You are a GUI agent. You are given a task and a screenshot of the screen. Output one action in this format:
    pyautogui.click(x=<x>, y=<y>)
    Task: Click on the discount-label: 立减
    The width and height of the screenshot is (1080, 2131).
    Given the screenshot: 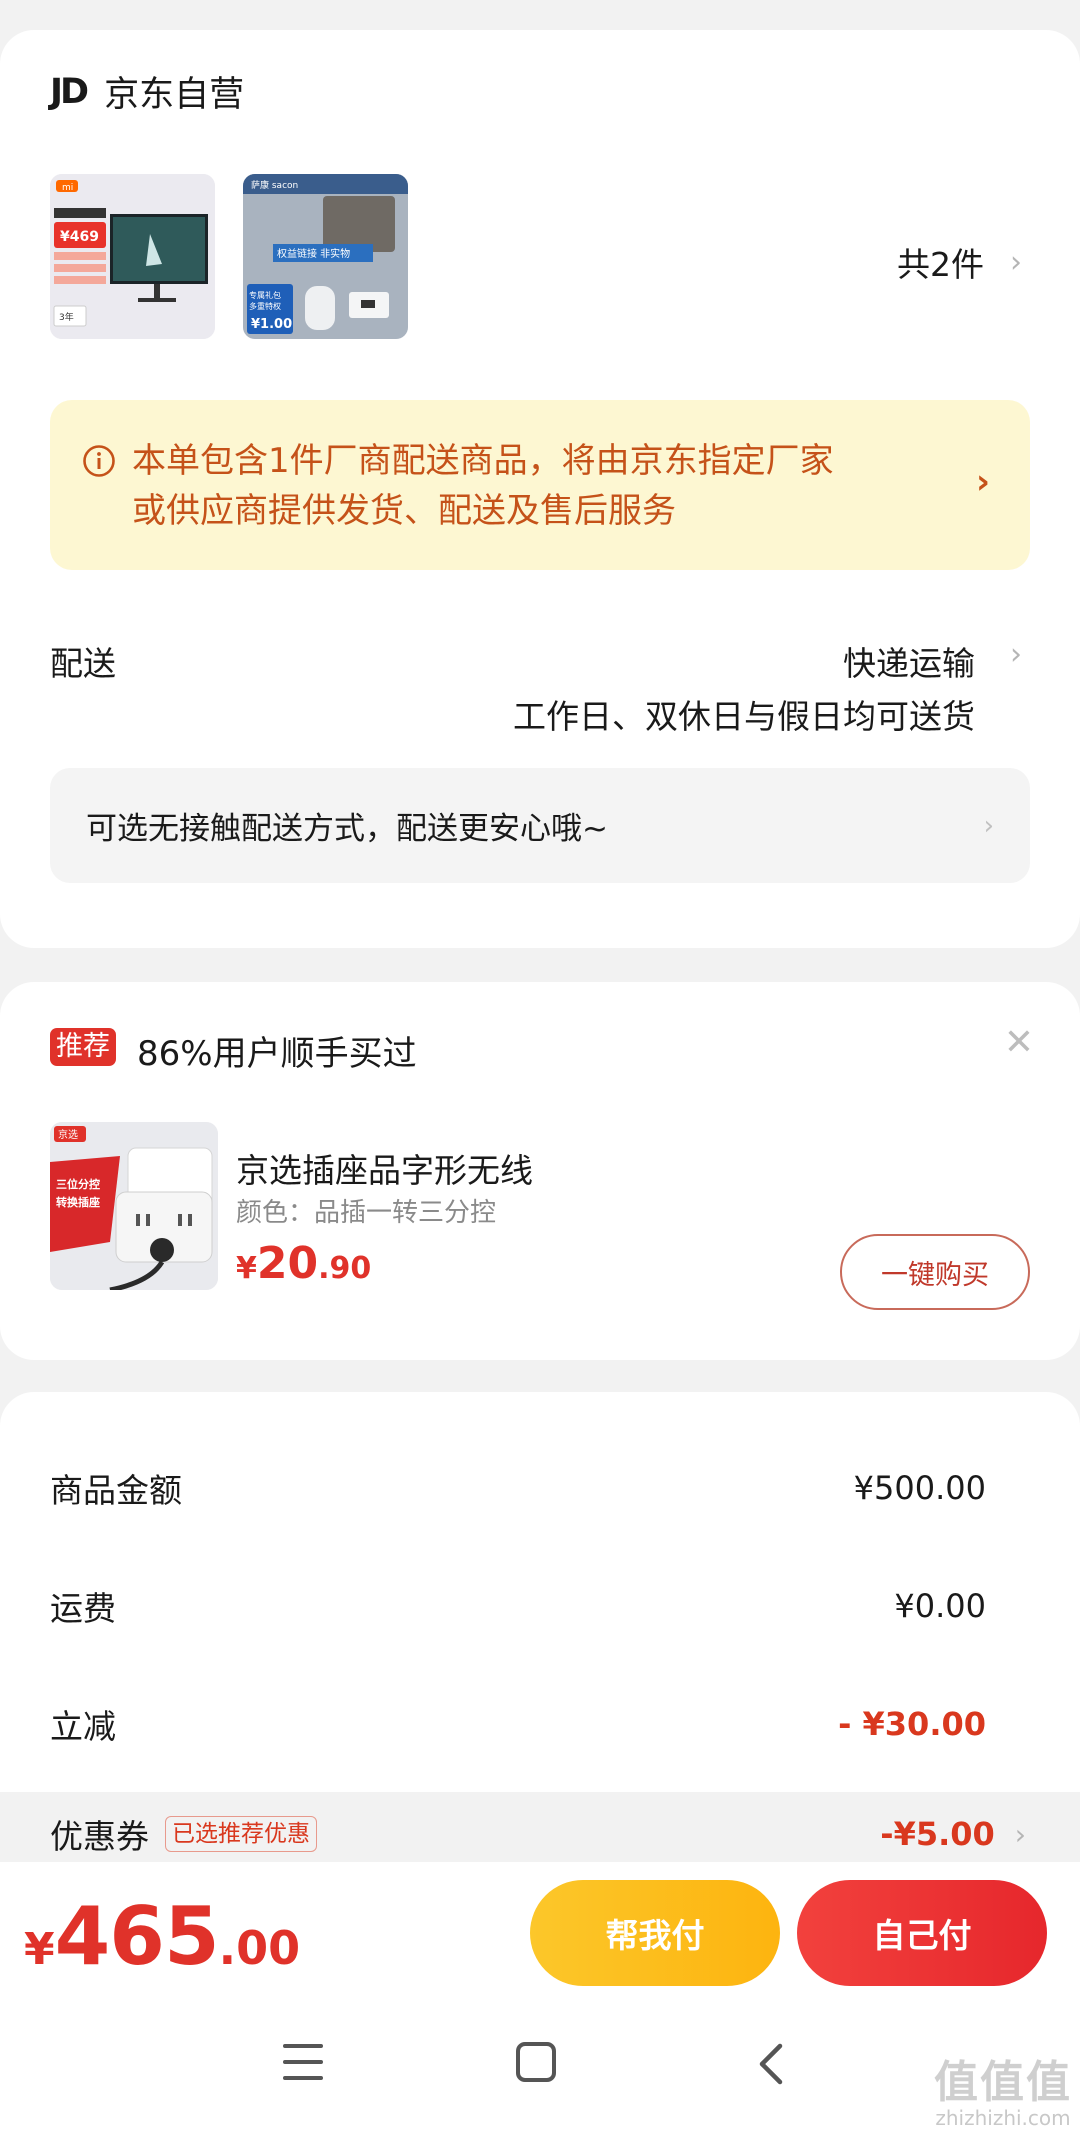 What is the action you would take?
    pyautogui.click(x=83, y=1726)
    